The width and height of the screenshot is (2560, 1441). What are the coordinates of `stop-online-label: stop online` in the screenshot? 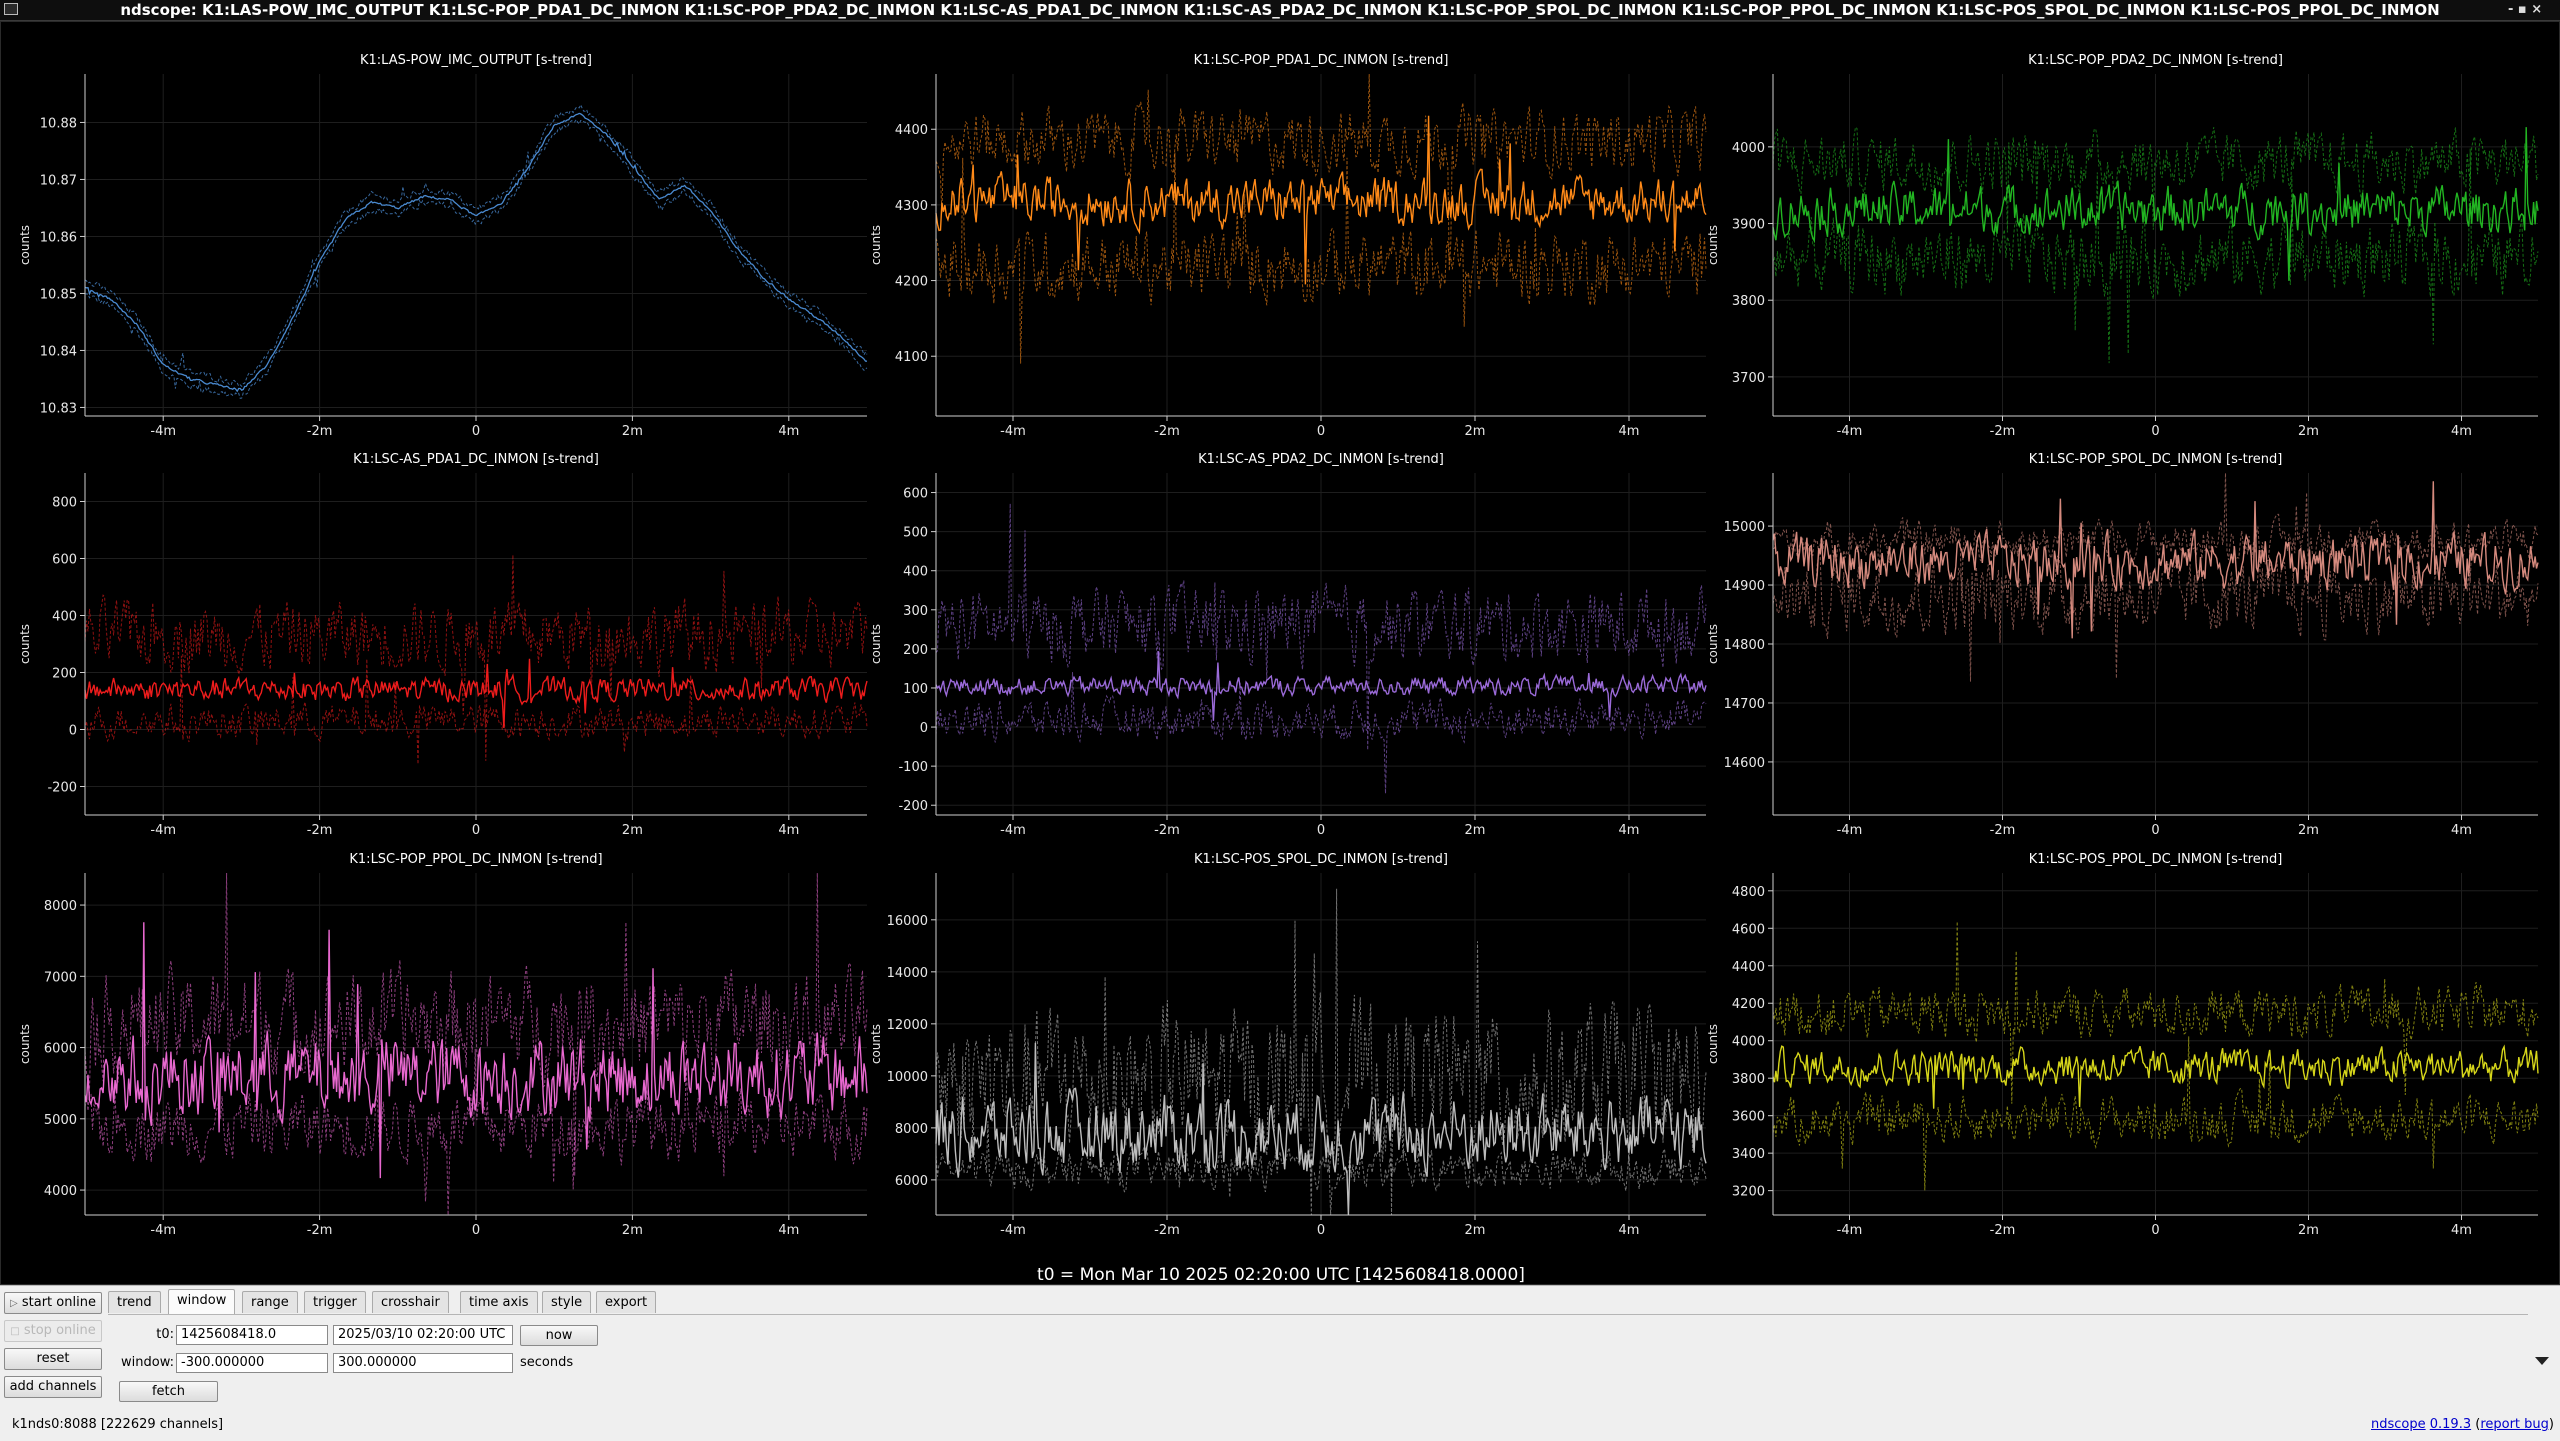 It's located at (59, 1330).